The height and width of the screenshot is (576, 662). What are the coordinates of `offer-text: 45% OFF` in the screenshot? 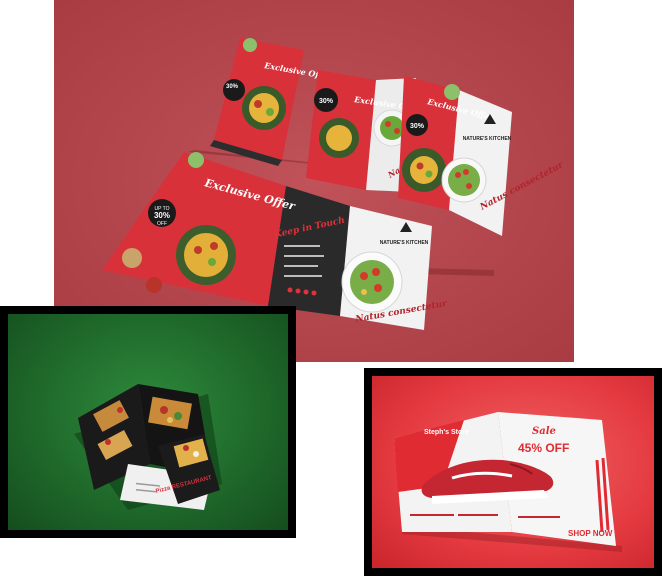 It's located at (543, 448).